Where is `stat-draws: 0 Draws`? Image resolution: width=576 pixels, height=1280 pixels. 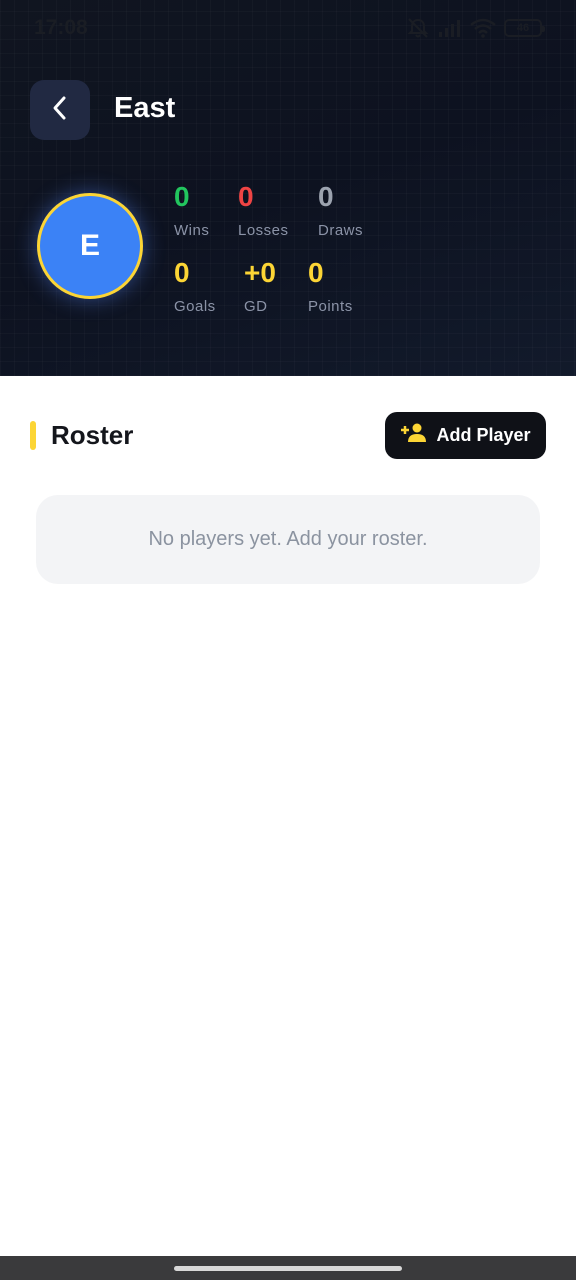
stat-draws: 0 Draws is located at coordinates (341, 210).